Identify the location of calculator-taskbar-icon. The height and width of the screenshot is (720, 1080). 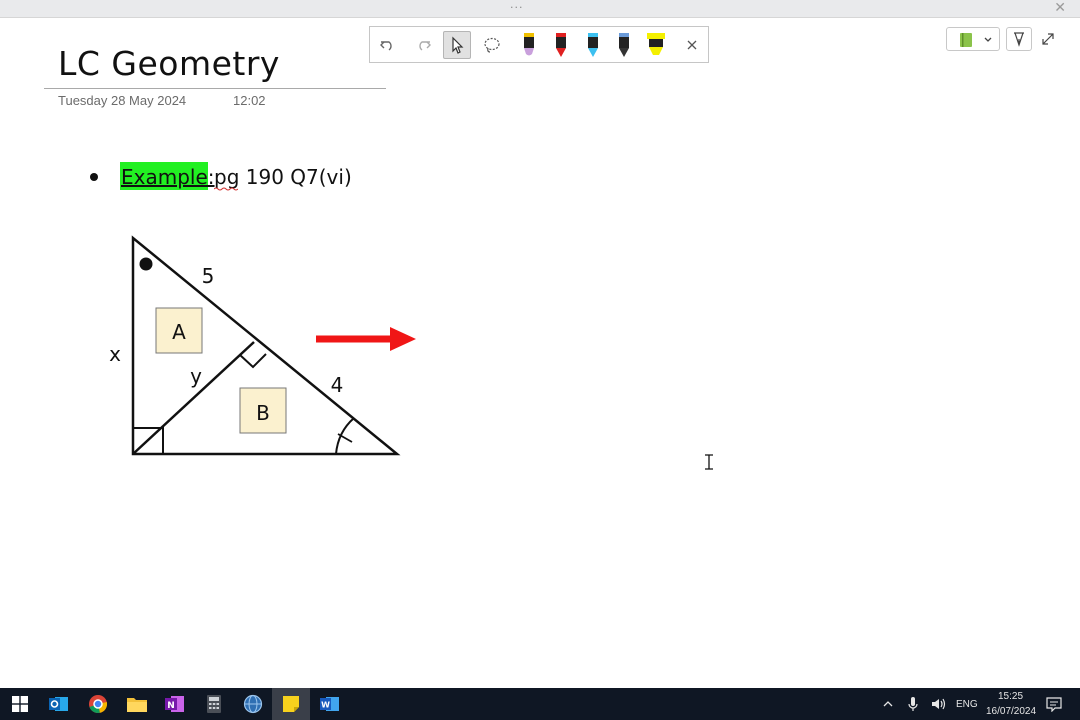
(214, 704).